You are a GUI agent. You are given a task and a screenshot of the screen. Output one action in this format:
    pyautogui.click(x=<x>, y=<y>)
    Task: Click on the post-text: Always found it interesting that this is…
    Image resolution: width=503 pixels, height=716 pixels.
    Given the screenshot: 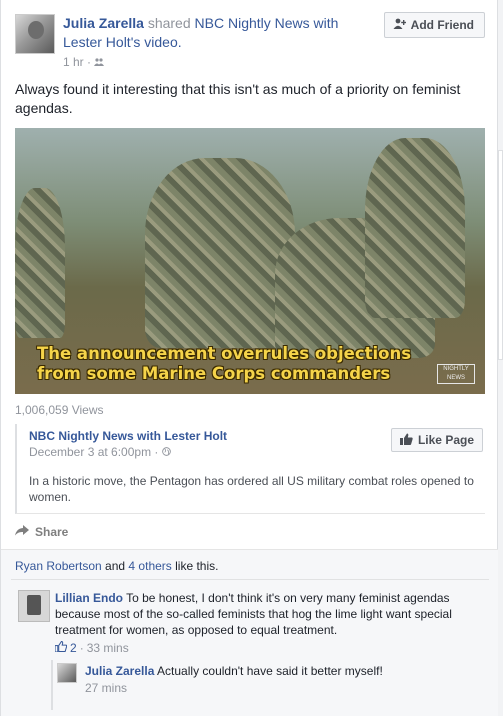 What is the action you would take?
    pyautogui.click(x=238, y=98)
    